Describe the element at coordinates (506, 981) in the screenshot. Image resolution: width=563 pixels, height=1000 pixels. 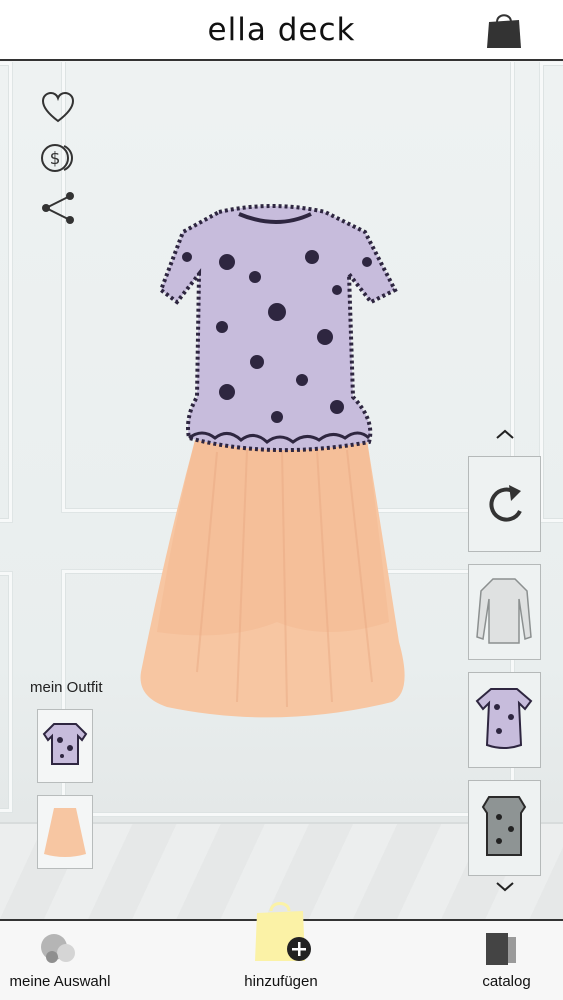
I see `tab-catalog-label: catalog` at that location.